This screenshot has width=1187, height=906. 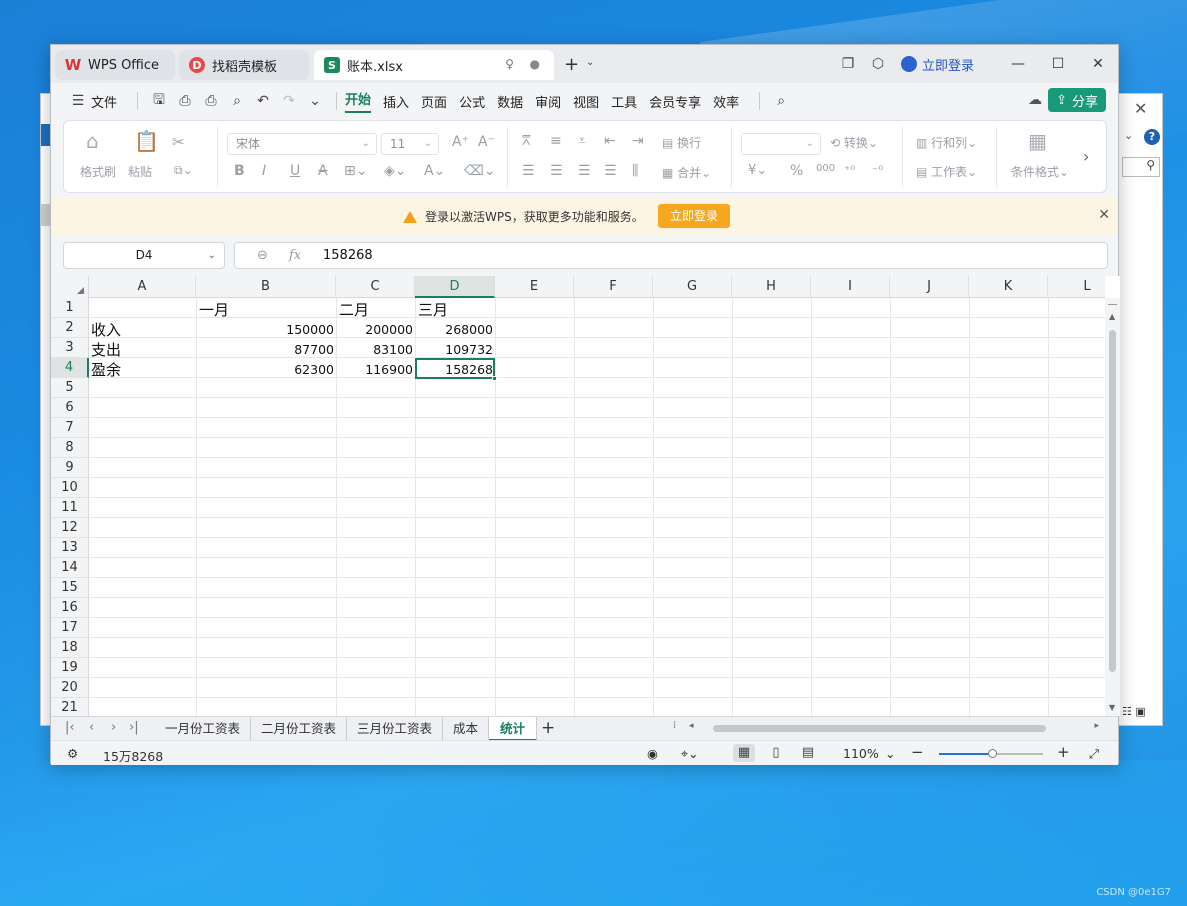 What do you see at coordinates (455, 287) in the screenshot?
I see `column-header-d: D` at bounding box center [455, 287].